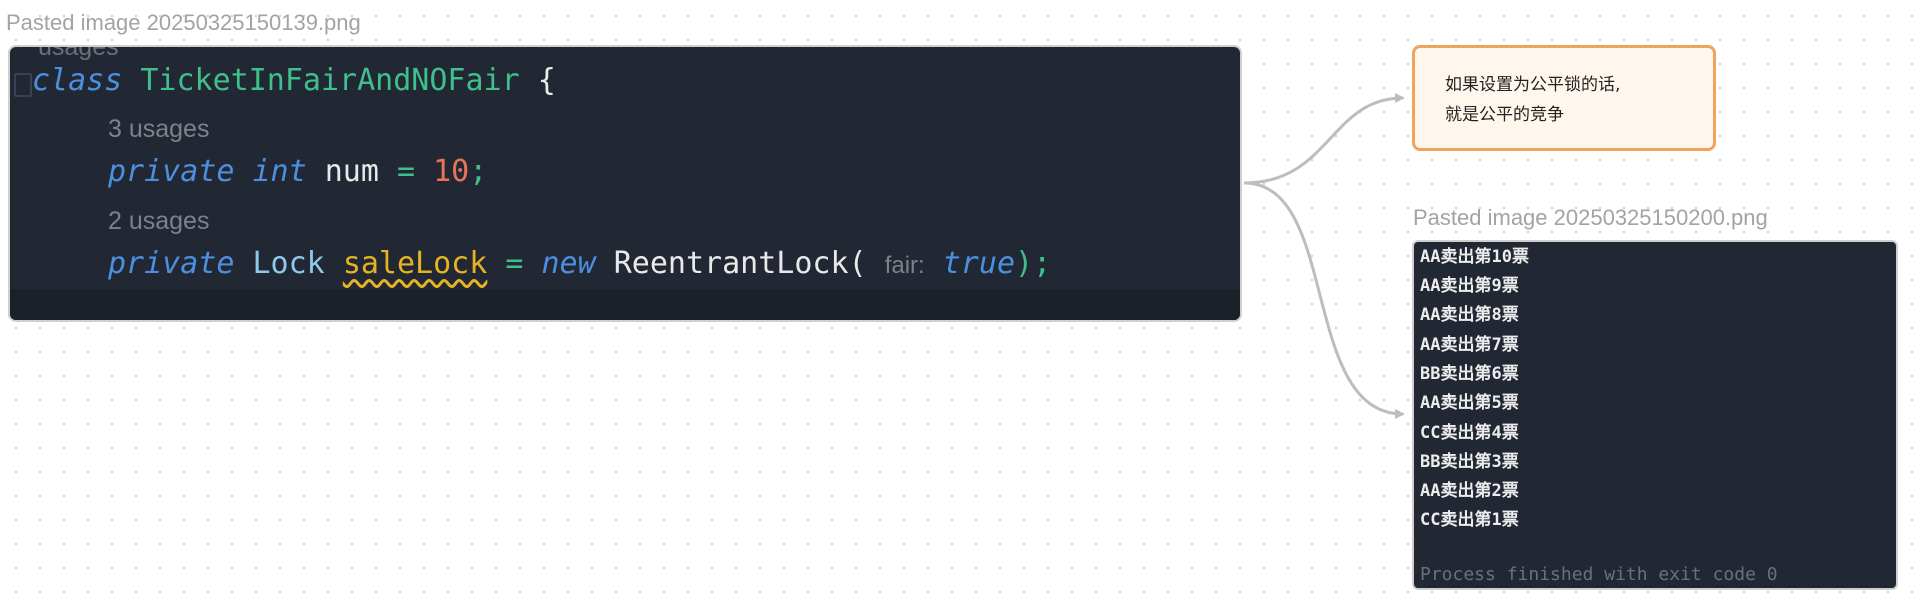 This screenshot has height=612, width=1928. What do you see at coordinates (625, 304) in the screenshot?
I see `current-line-highlight` at bounding box center [625, 304].